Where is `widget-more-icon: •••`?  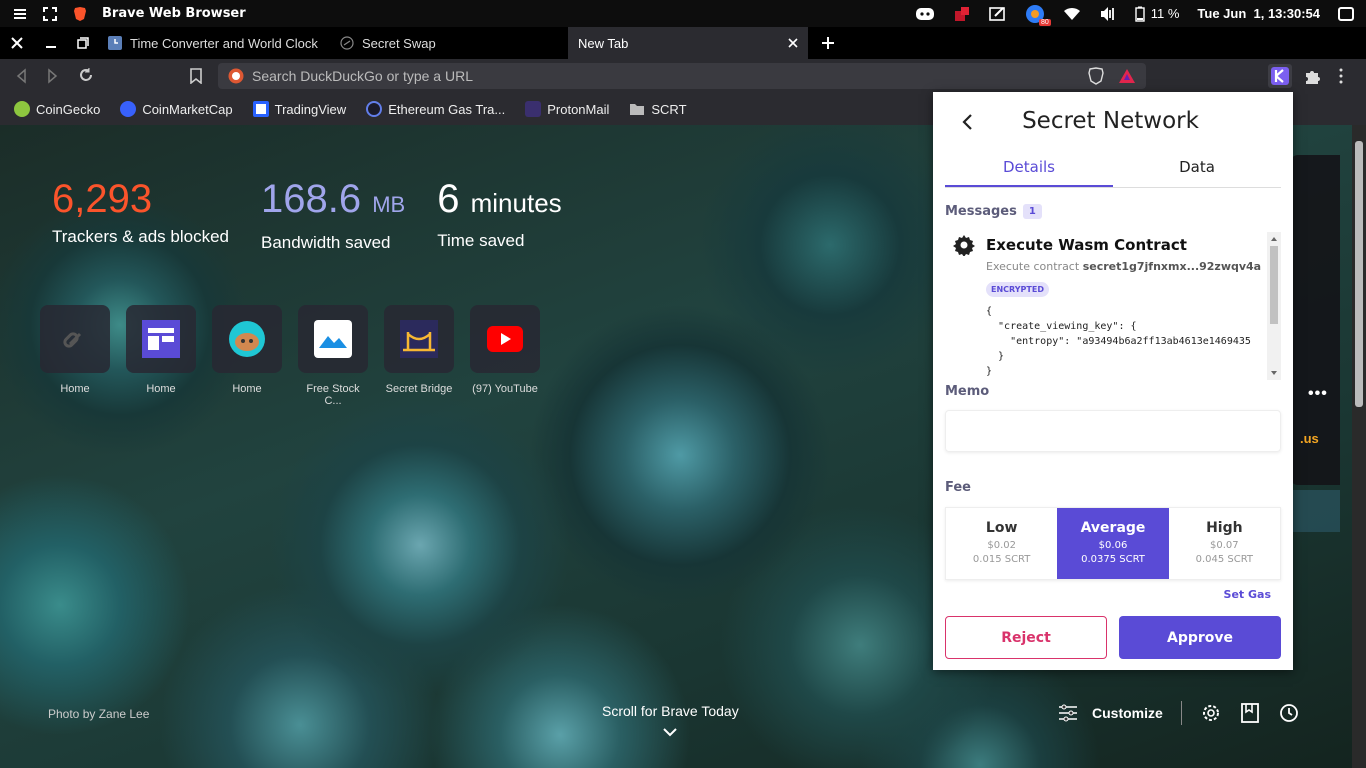
widget-more-icon: ••• is located at coordinates (1318, 394).